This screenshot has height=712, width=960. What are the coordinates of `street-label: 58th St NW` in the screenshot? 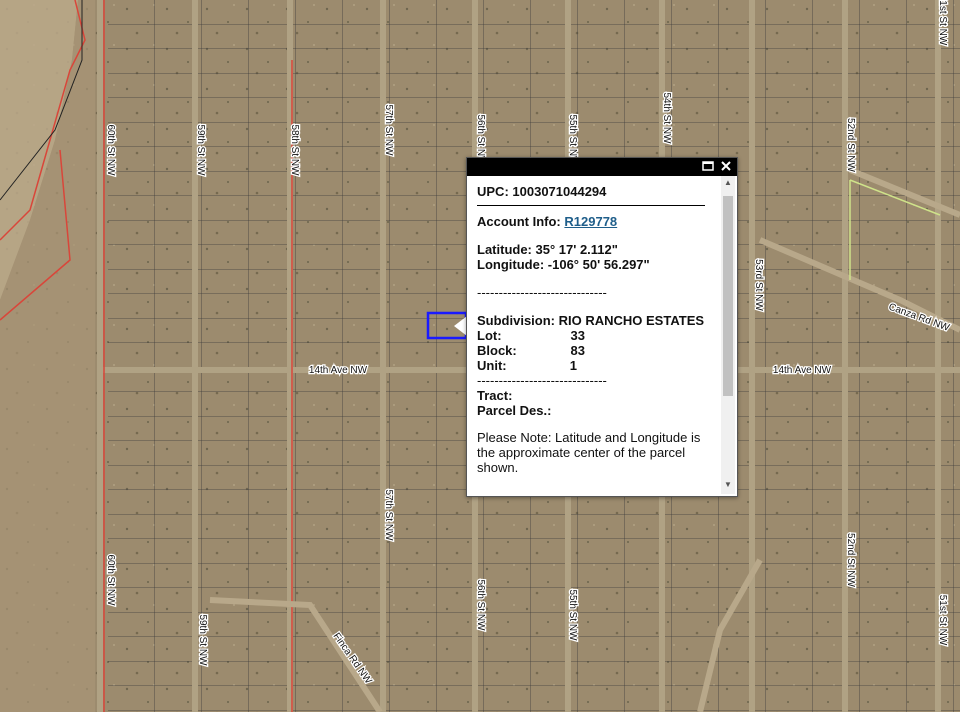 It's located at (294, 150).